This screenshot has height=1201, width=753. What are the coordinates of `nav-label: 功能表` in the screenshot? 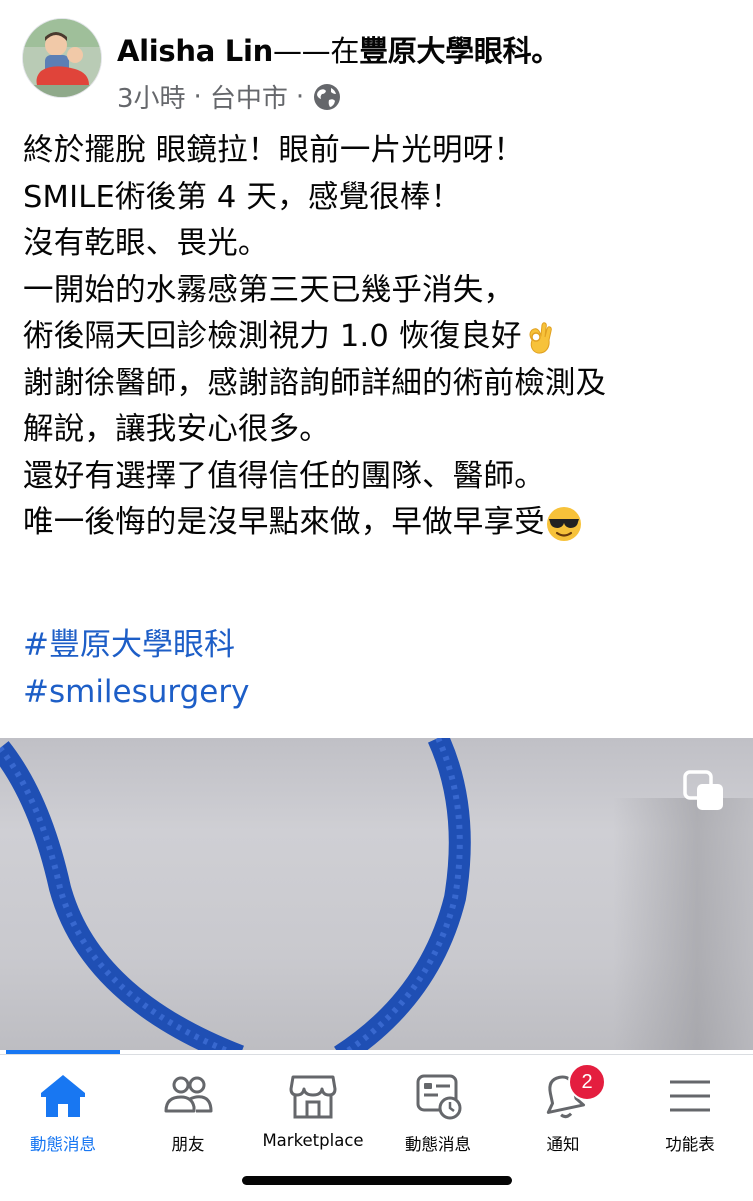 It's located at (690, 1144).